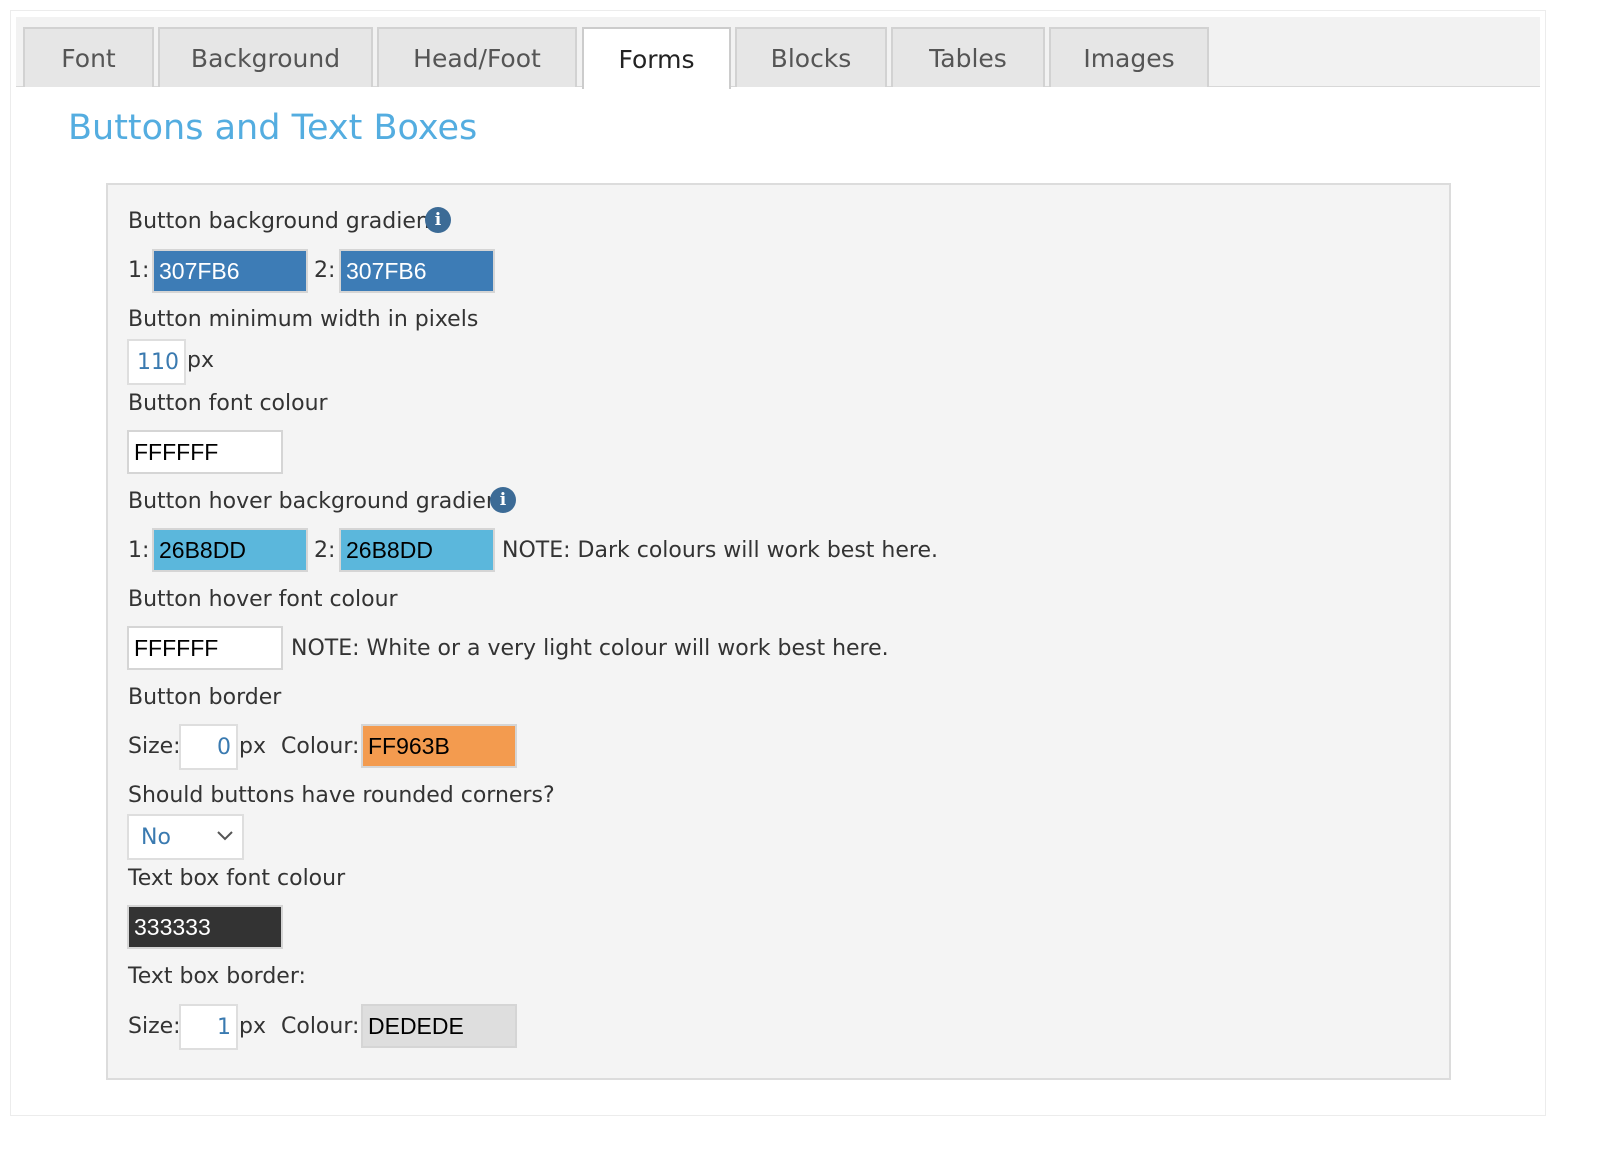 This screenshot has width=1598, height=1154. Describe the element at coordinates (208, 1027) in the screenshot. I see `textbox-border-size-input: 1` at that location.